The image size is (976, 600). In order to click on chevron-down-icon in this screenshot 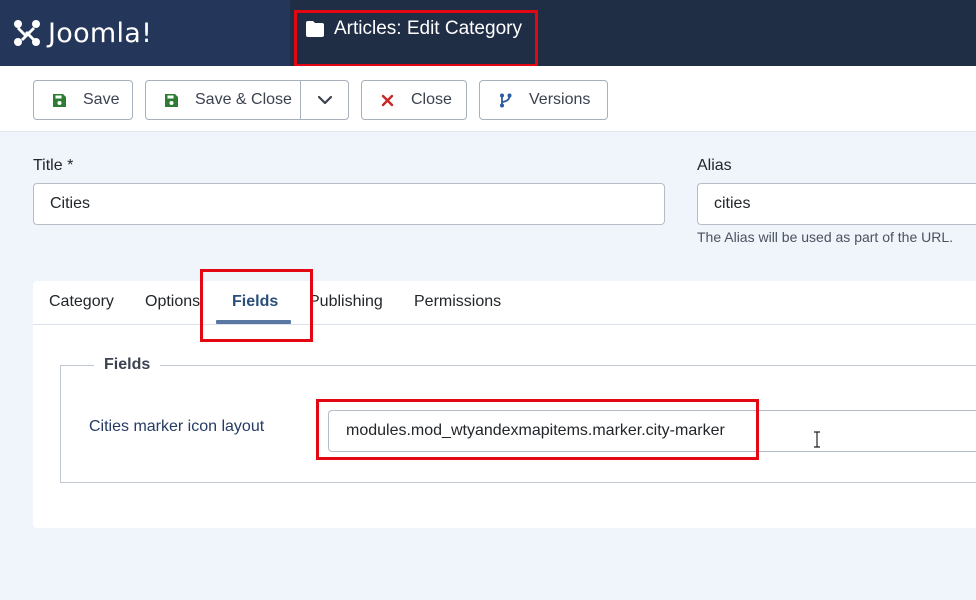, I will do `click(324, 100)`.